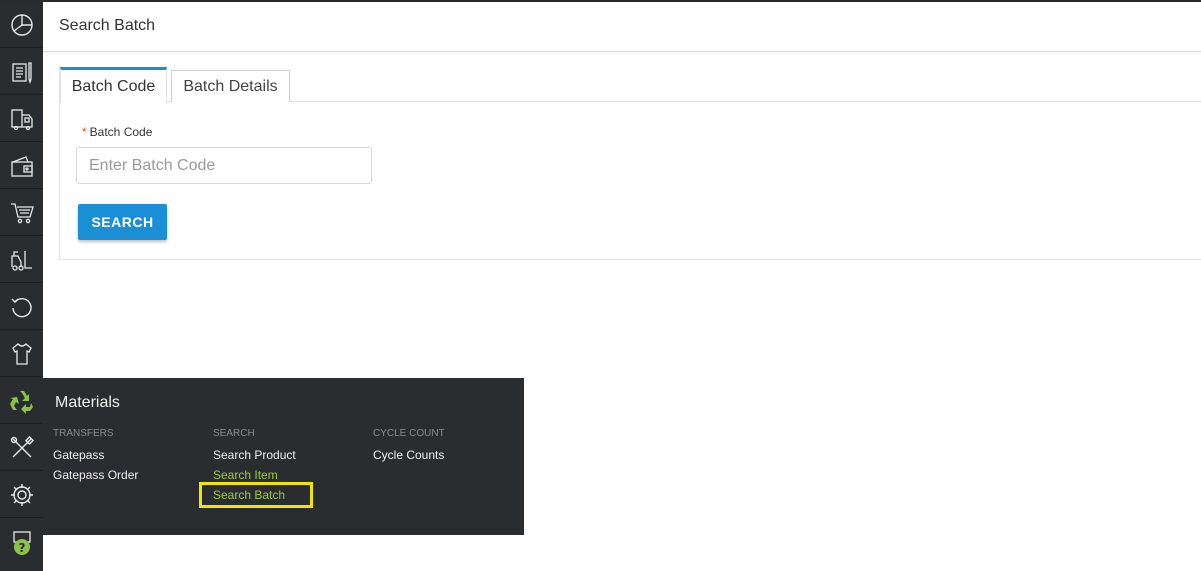  What do you see at coordinates (21, 401) in the screenshot?
I see `materials-recycle-icon` at bounding box center [21, 401].